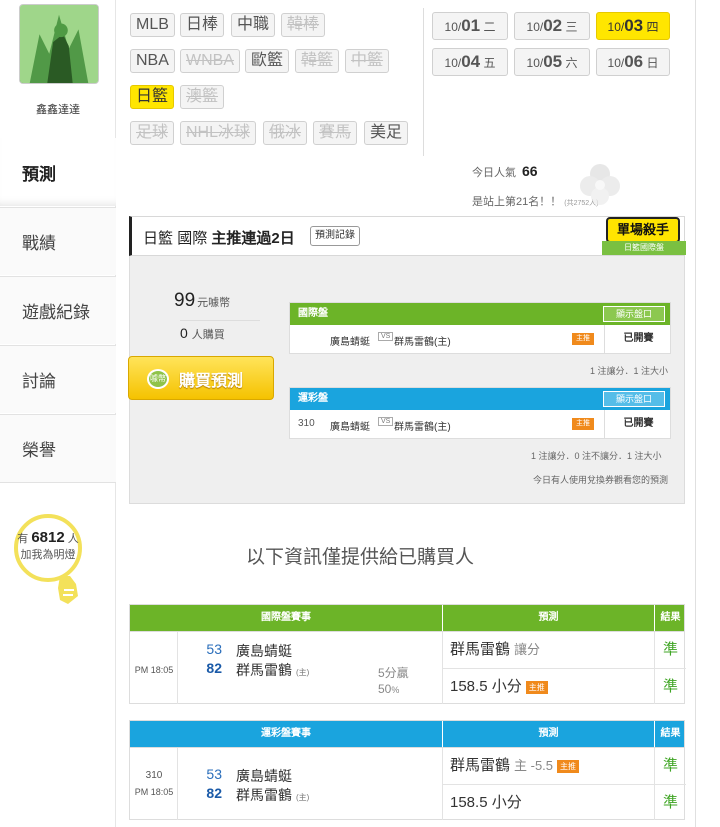  I want to click on league-nfl: 美足, so click(386, 133).